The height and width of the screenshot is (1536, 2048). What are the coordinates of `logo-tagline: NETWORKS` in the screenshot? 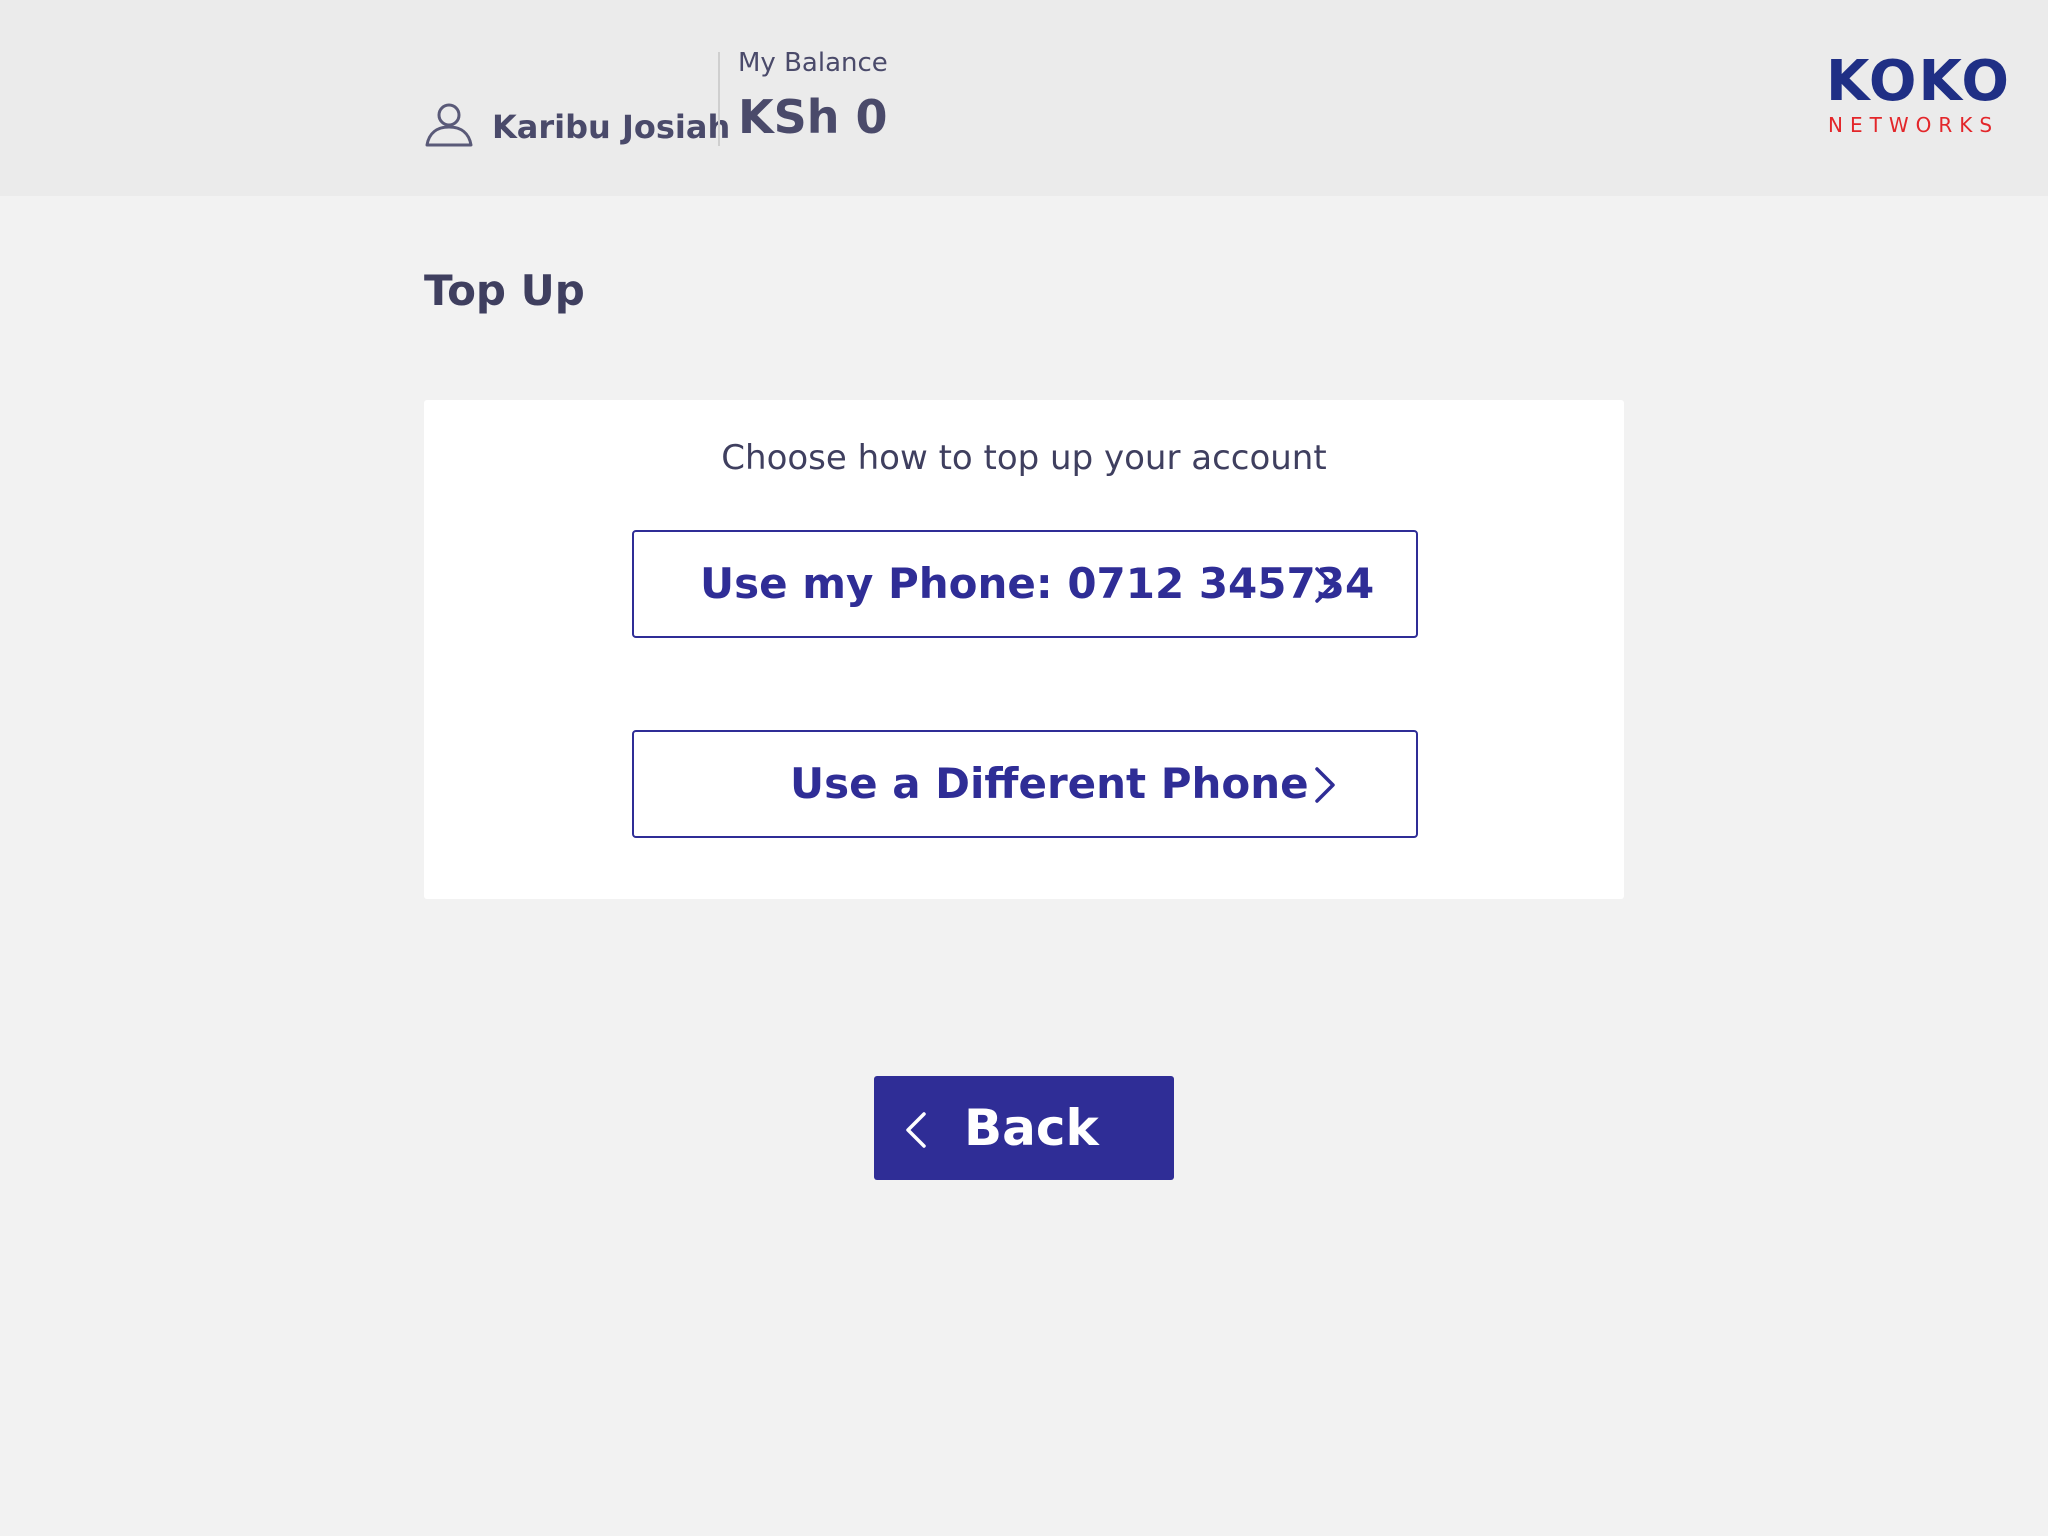 It's located at (1914, 125).